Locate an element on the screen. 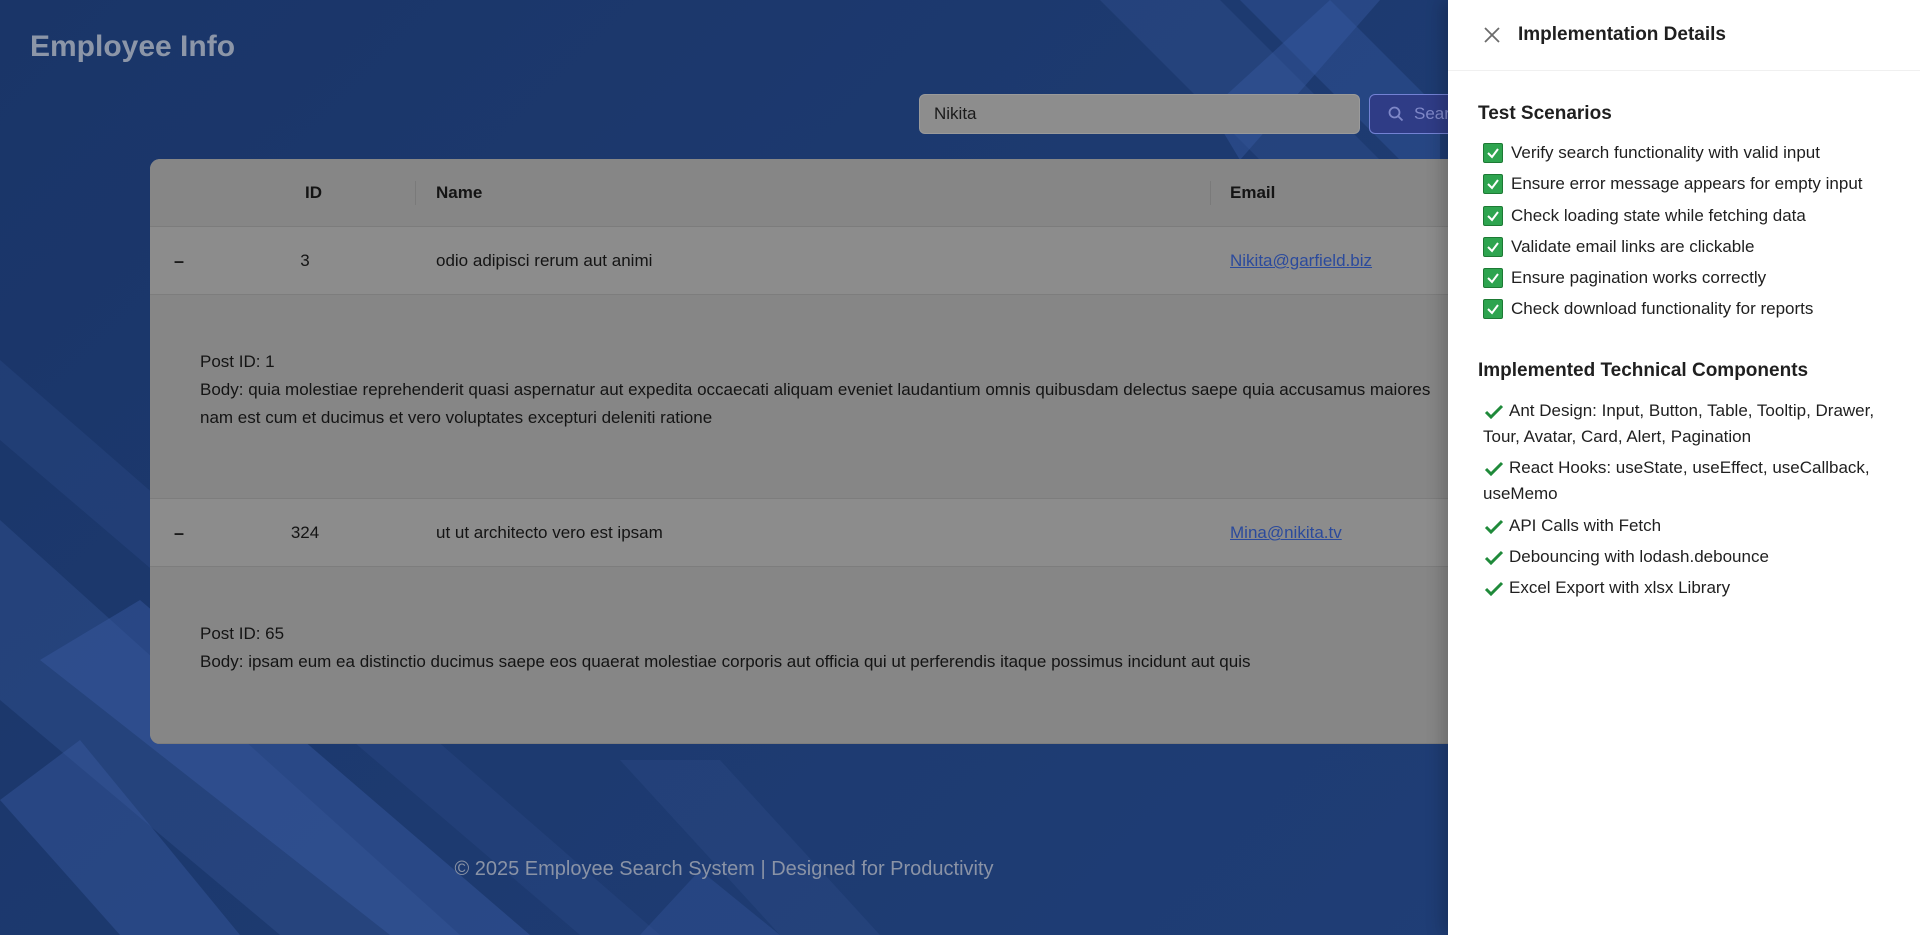  test-scenario-label: Check download functionality for reports is located at coordinates (1662, 308).